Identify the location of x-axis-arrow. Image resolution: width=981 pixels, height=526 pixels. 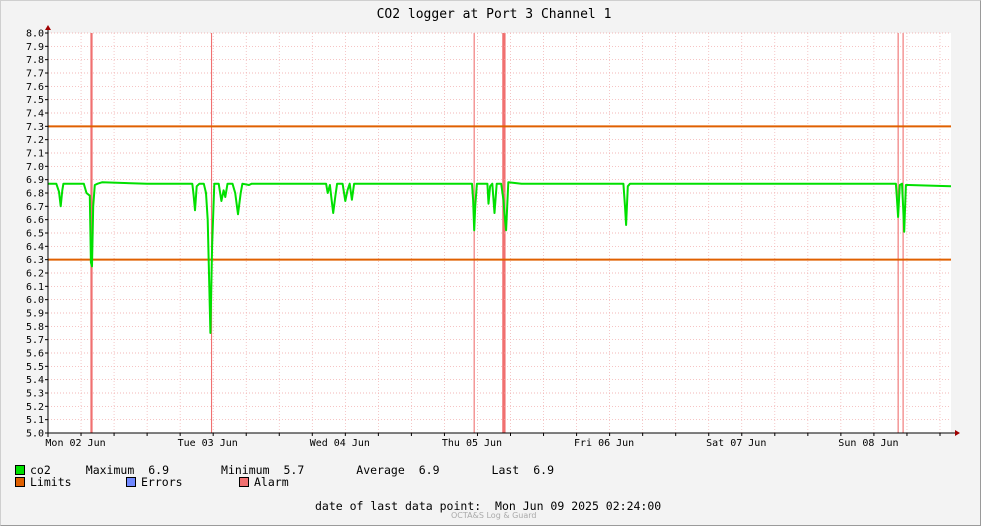
(957, 433).